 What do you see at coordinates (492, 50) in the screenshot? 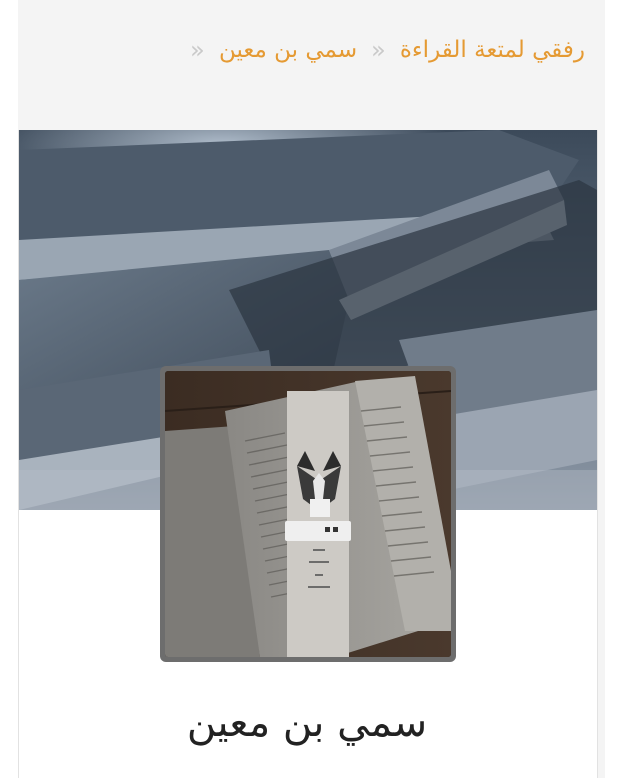
I see `breadcrumb-item-home: رفقي لمتعة القراءة` at bounding box center [492, 50].